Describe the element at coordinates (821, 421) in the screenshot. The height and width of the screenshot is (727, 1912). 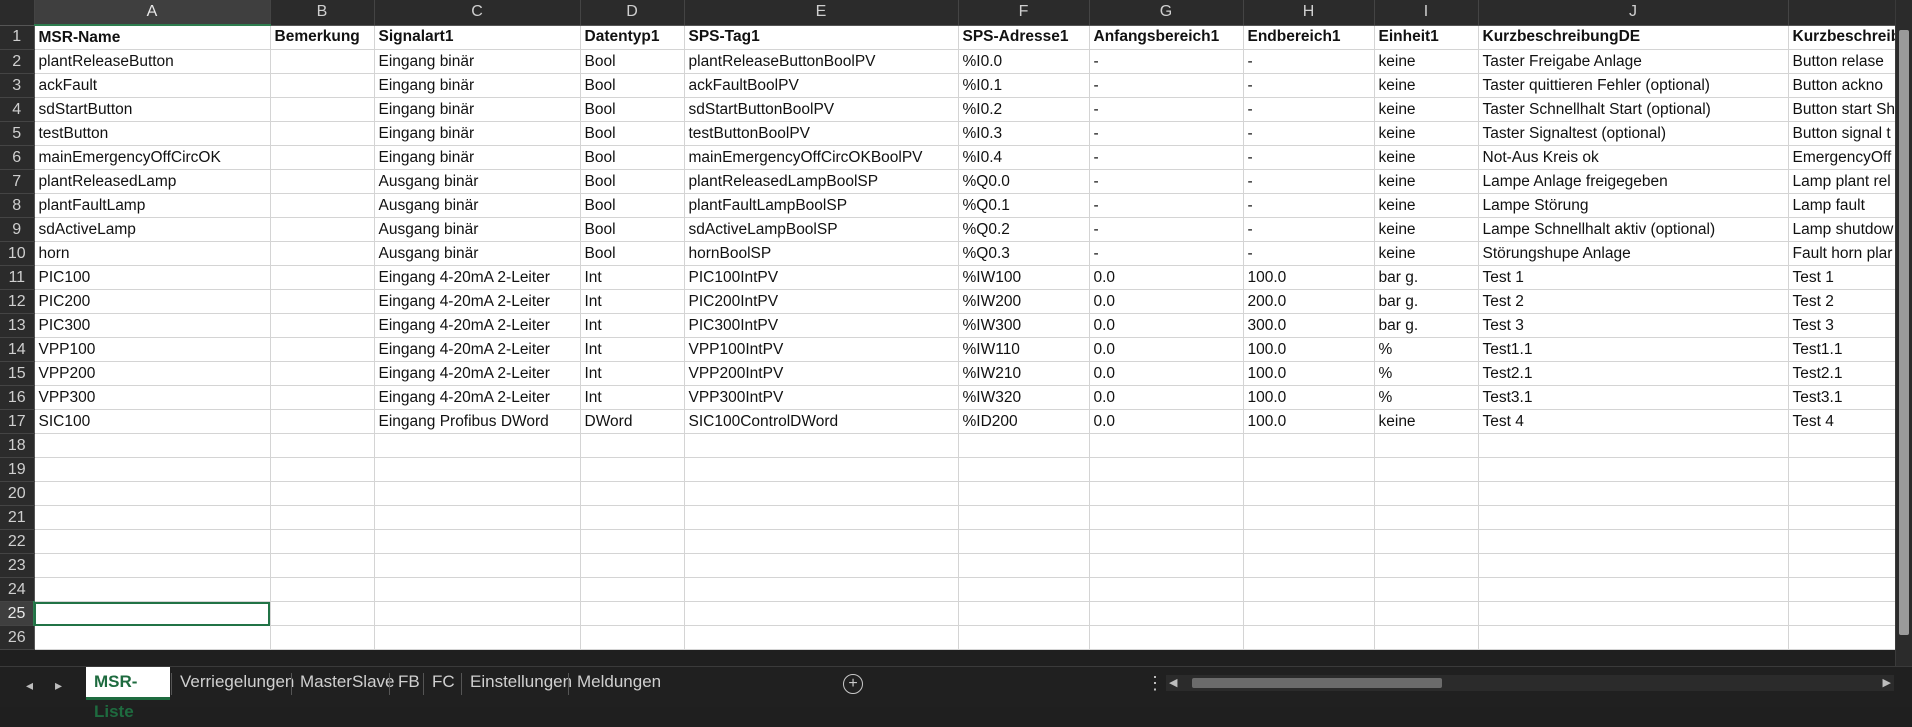
I see `cell: SIC100ControlDWord` at that location.